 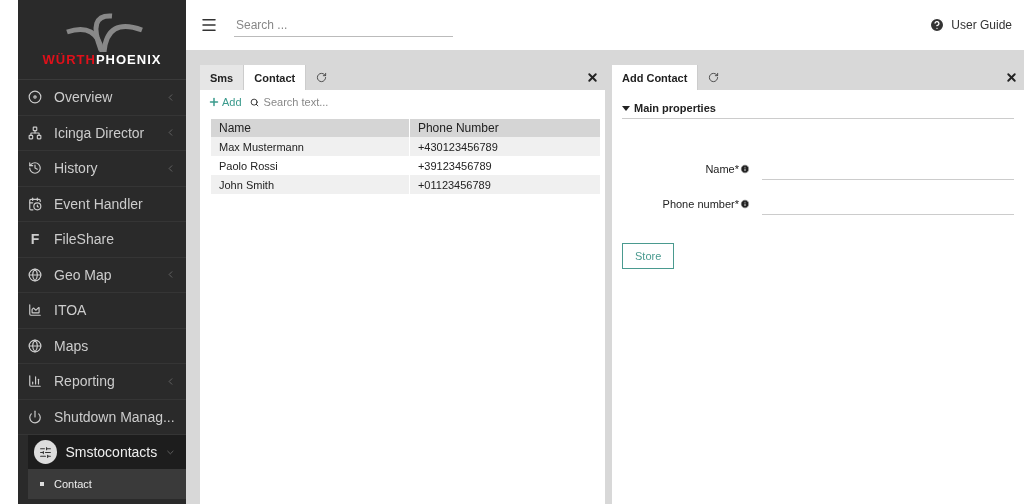 I want to click on logo-text: WÜRTH PHOENIX, so click(x=102, y=59).